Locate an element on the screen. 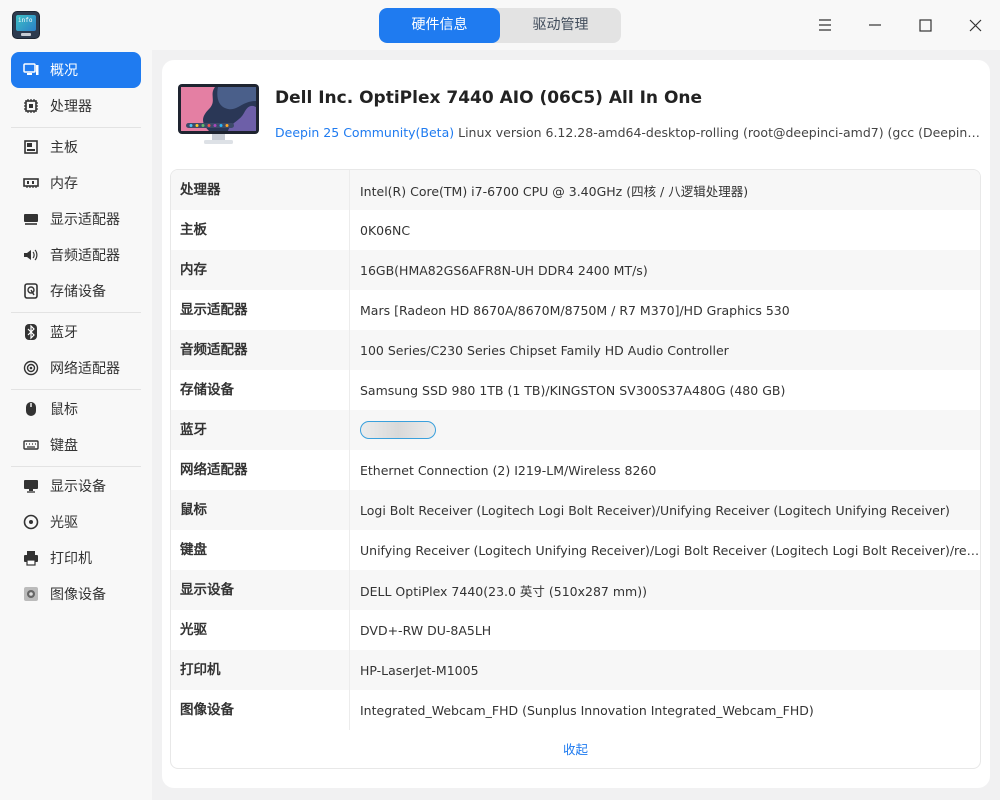 This screenshot has height=800, width=1000. sidebar-item-monitor: 显示设备 is located at coordinates (76, 486).